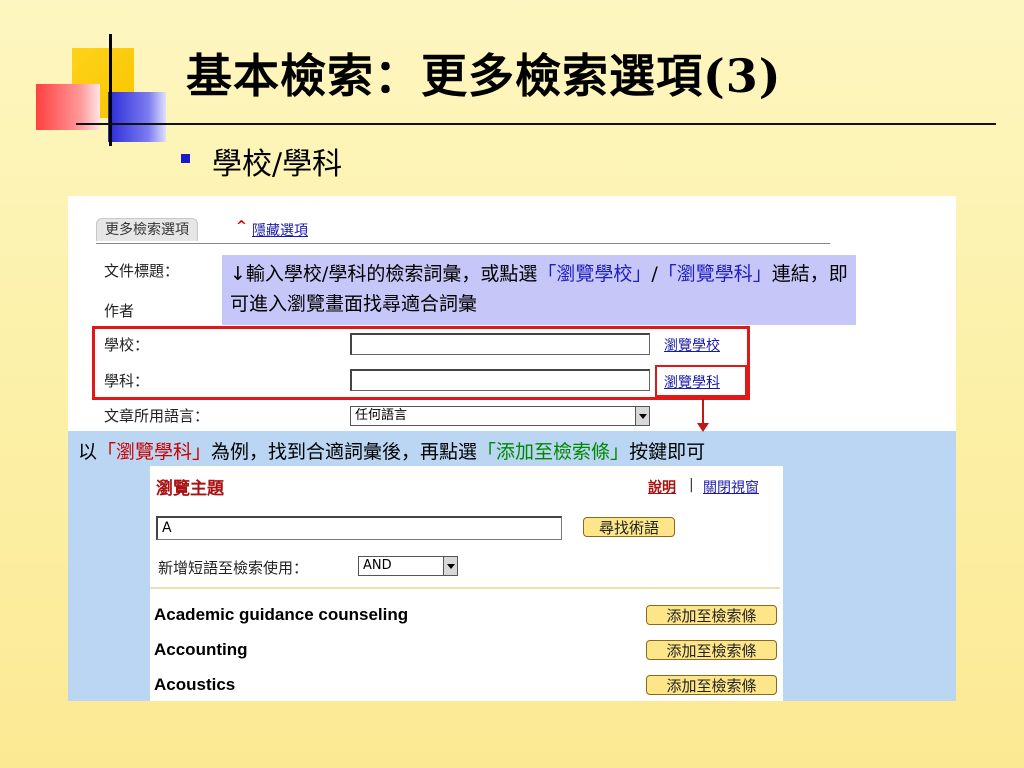 This screenshot has width=1024, height=768. Describe the element at coordinates (377, 565) in the screenshot. I see `operator-select-value: AND` at that location.